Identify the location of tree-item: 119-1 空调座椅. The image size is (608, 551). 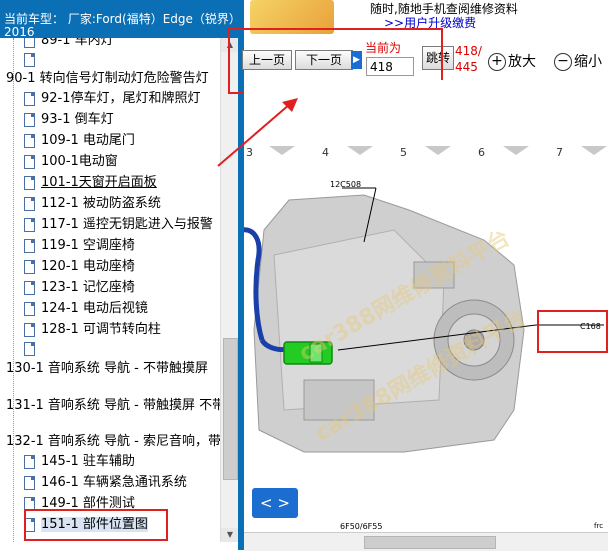
(79, 245).